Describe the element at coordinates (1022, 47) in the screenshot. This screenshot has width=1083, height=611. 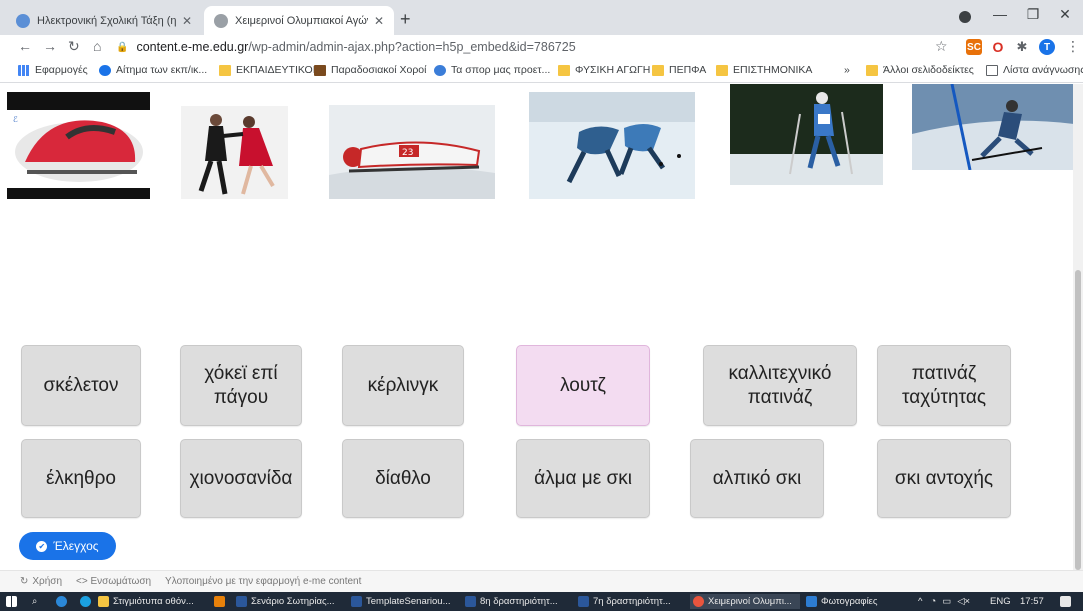
I see `extensions-puzzle-icon: ✱` at that location.